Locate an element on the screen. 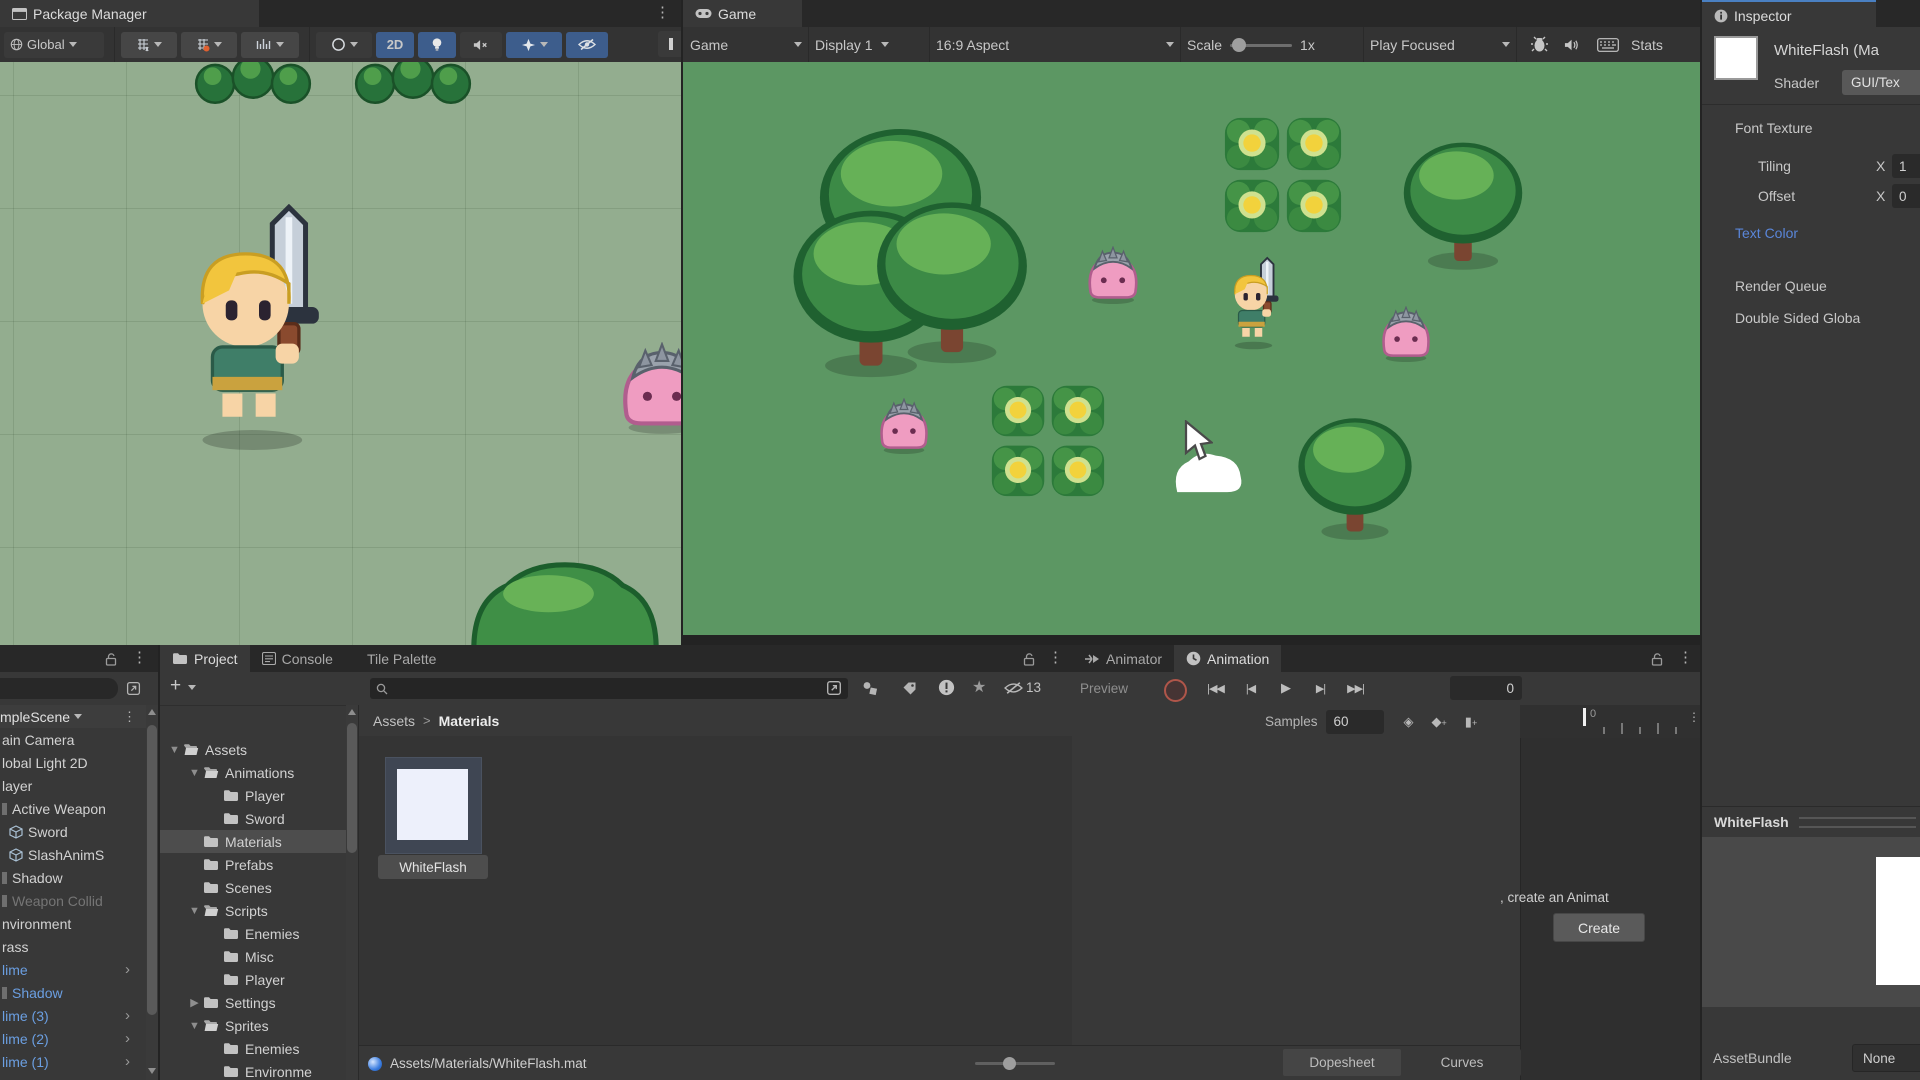 Image resolution: width=1920 pixels, height=1080 pixels. animation-menu-icon: ⋮ is located at coordinates (1685, 657).